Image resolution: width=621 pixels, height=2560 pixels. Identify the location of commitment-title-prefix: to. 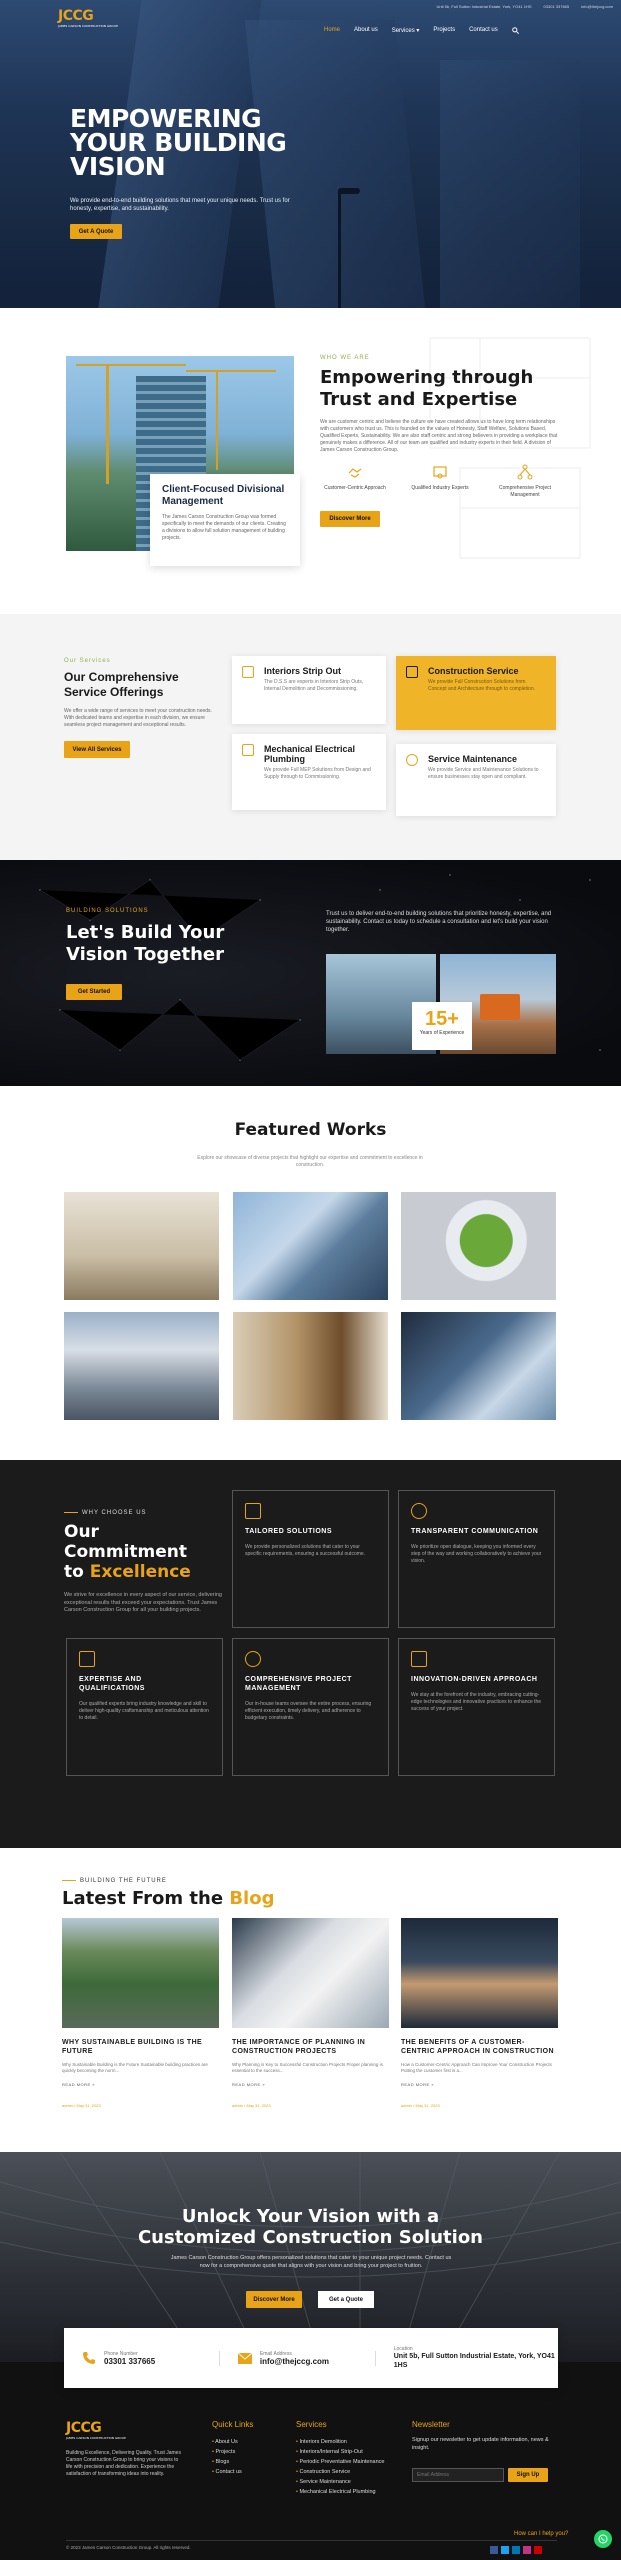
(77, 1572).